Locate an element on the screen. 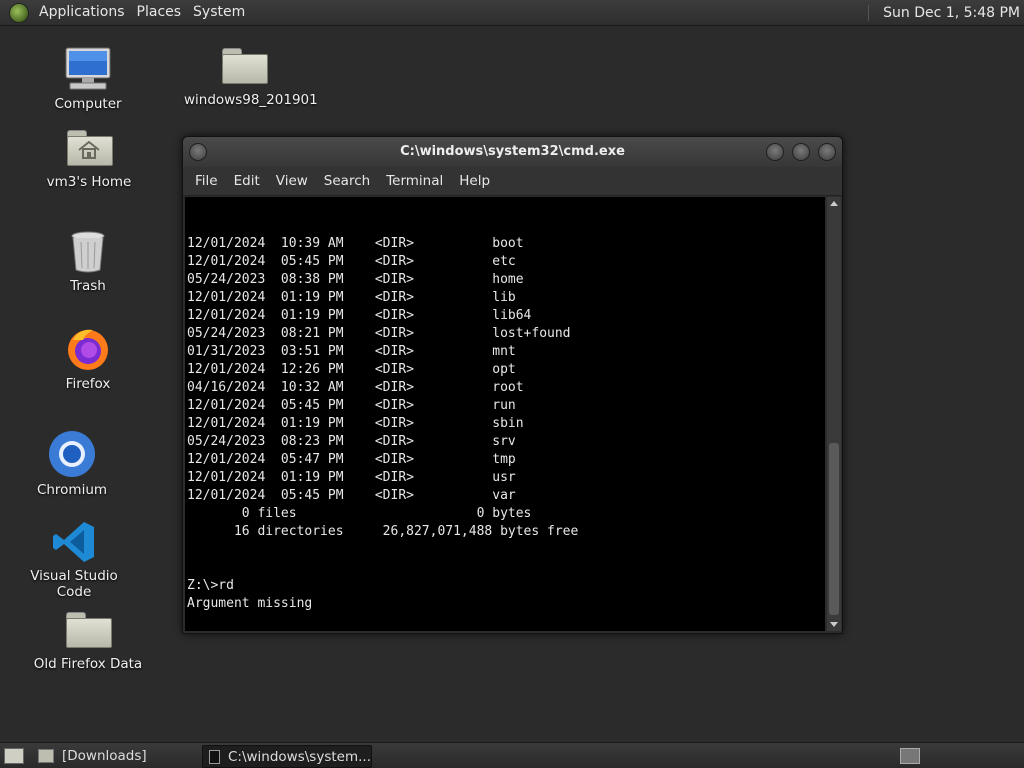 This screenshot has height=768, width=1024. scroll-down-icon is located at coordinates (834, 624).